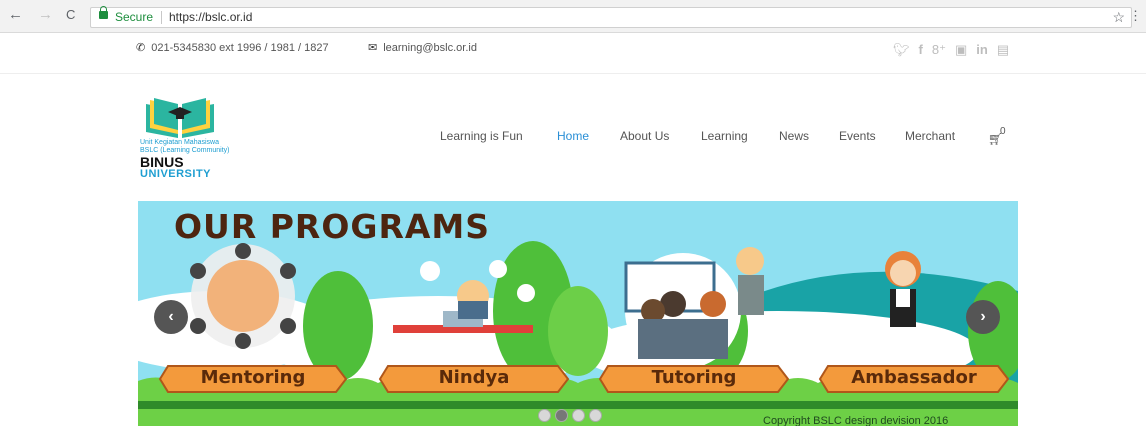  What do you see at coordinates (983, 317) in the screenshot?
I see `slider-next-button: ›` at bounding box center [983, 317].